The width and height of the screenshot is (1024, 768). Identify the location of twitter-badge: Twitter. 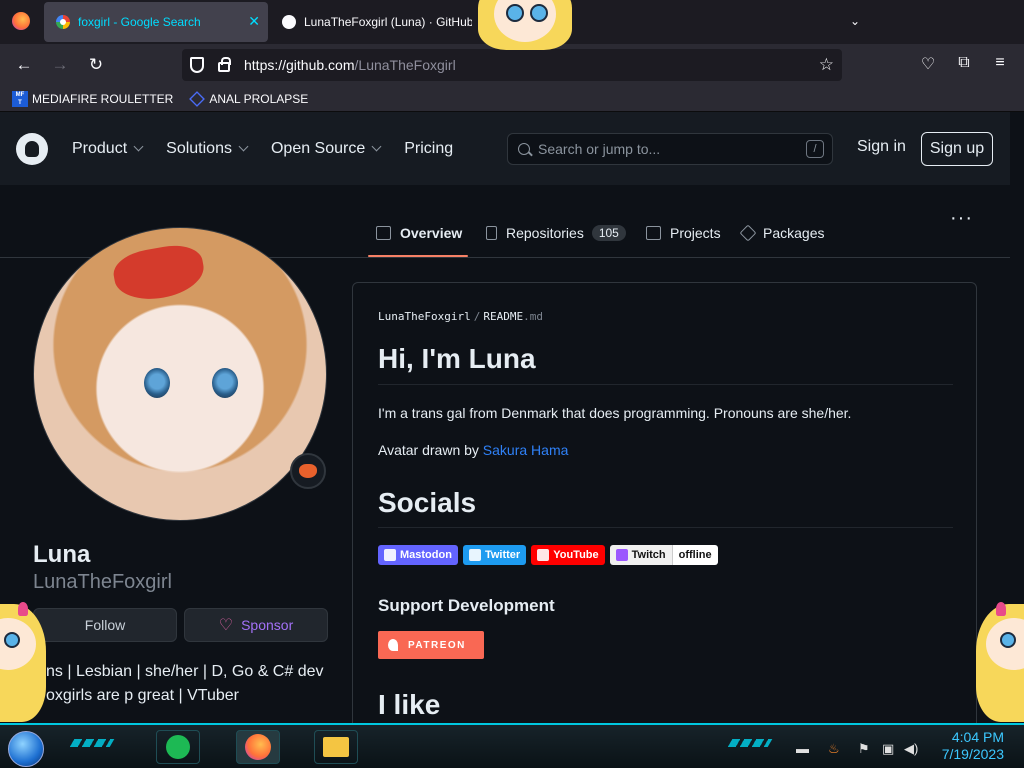
(494, 555).